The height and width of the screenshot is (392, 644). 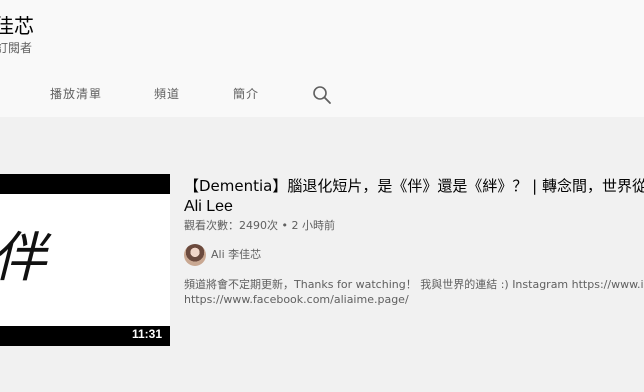 What do you see at coordinates (246, 94) in the screenshot?
I see `tab-about: 簡介` at bounding box center [246, 94].